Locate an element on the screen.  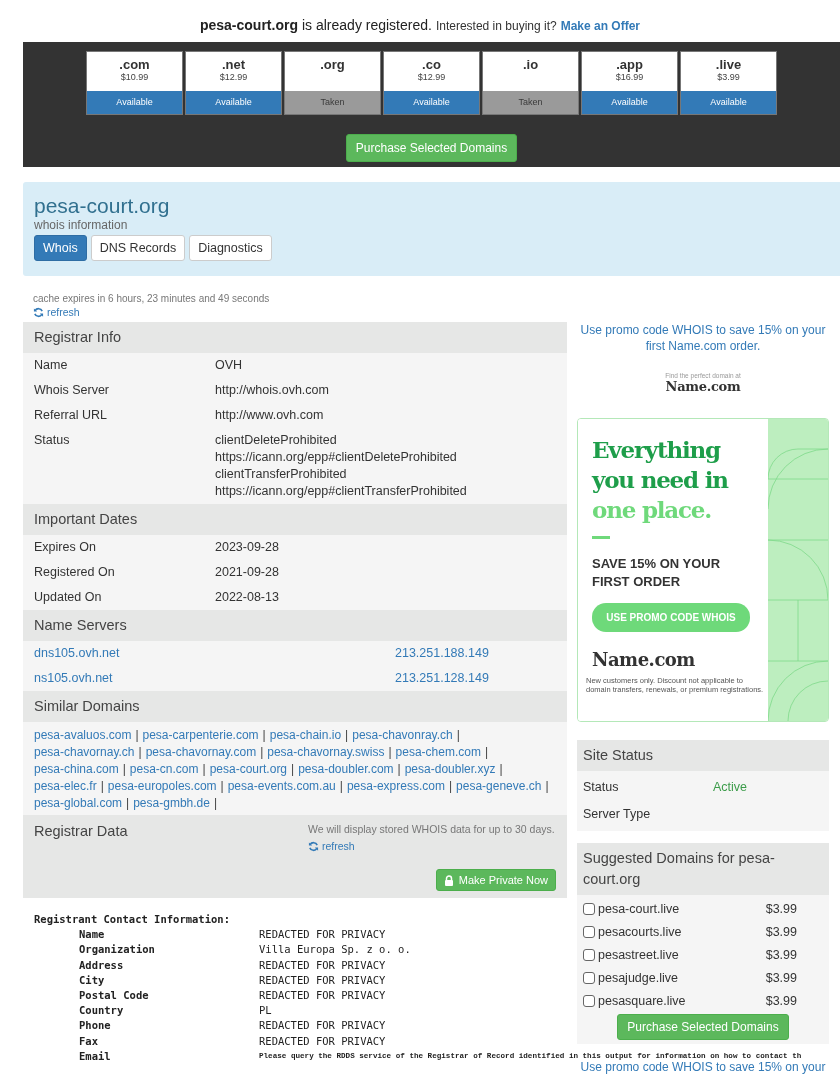
suggested-domain: pesa-court.live is located at coordinates (639, 908).